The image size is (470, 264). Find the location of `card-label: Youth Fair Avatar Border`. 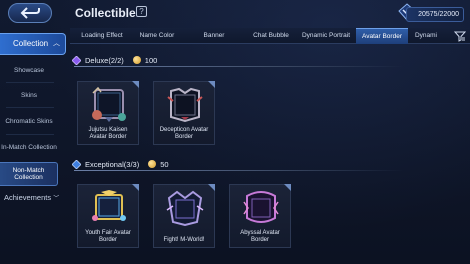

card-label: Youth Fair Avatar Border is located at coordinates (108, 236).